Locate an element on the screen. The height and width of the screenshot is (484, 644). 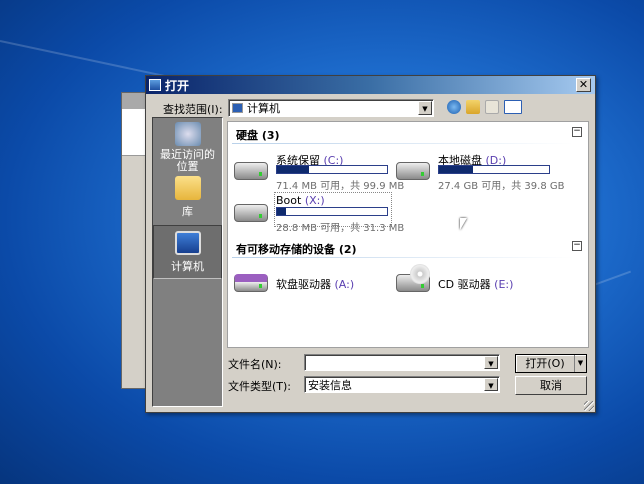
title-bar: 打开 is located at coordinates (370, 85).